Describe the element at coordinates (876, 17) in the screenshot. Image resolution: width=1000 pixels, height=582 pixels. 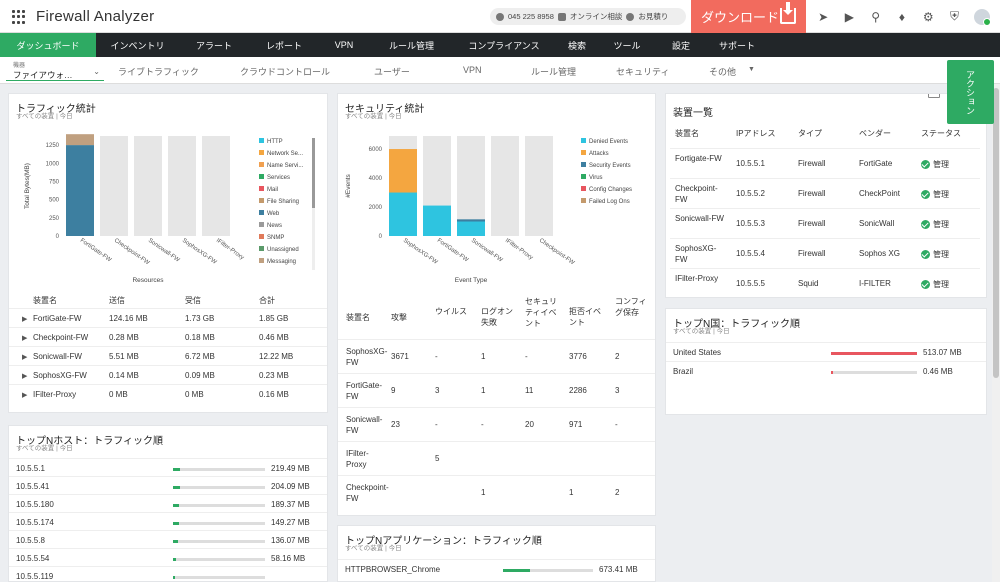
I see `search-icon: ⚲` at that location.